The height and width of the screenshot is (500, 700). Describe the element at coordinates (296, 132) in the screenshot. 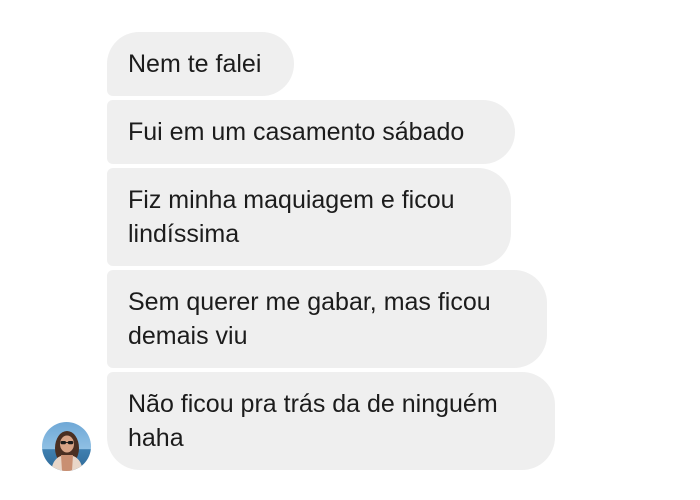

I see `message-text: Fui em um casamento sábado` at that location.